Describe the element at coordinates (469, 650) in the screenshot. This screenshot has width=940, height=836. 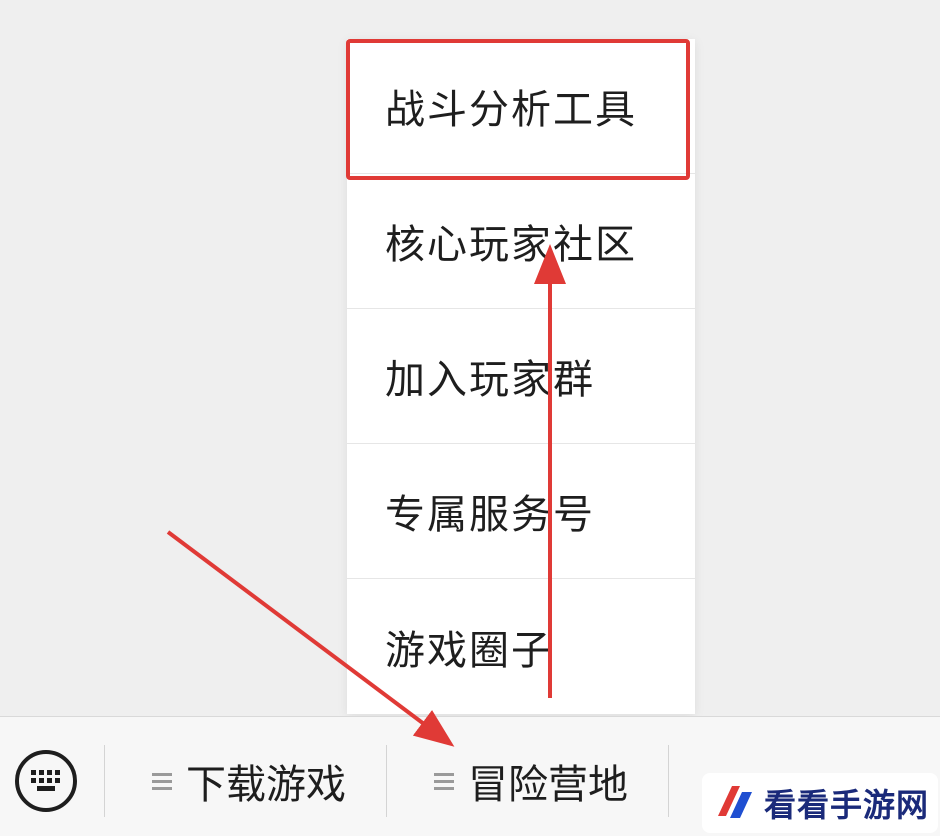
I see `menu-item-label: 游戏圈子` at that location.